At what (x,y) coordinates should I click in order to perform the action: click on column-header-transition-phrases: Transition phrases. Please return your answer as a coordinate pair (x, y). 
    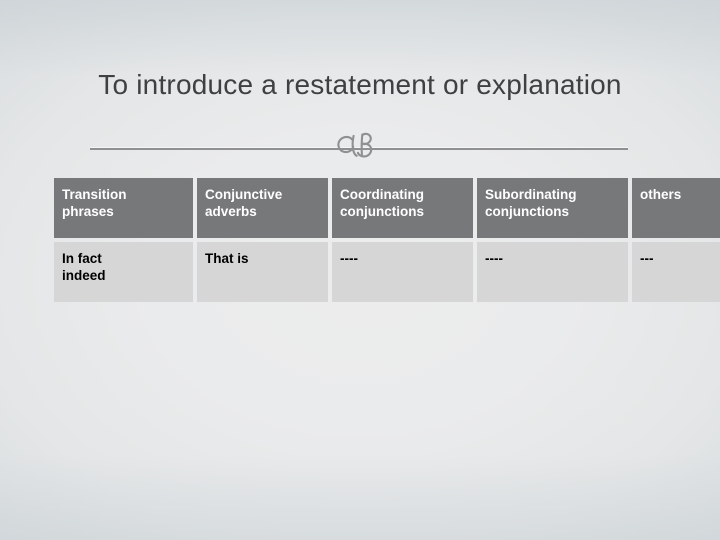
    Looking at the image, I should click on (123, 208).